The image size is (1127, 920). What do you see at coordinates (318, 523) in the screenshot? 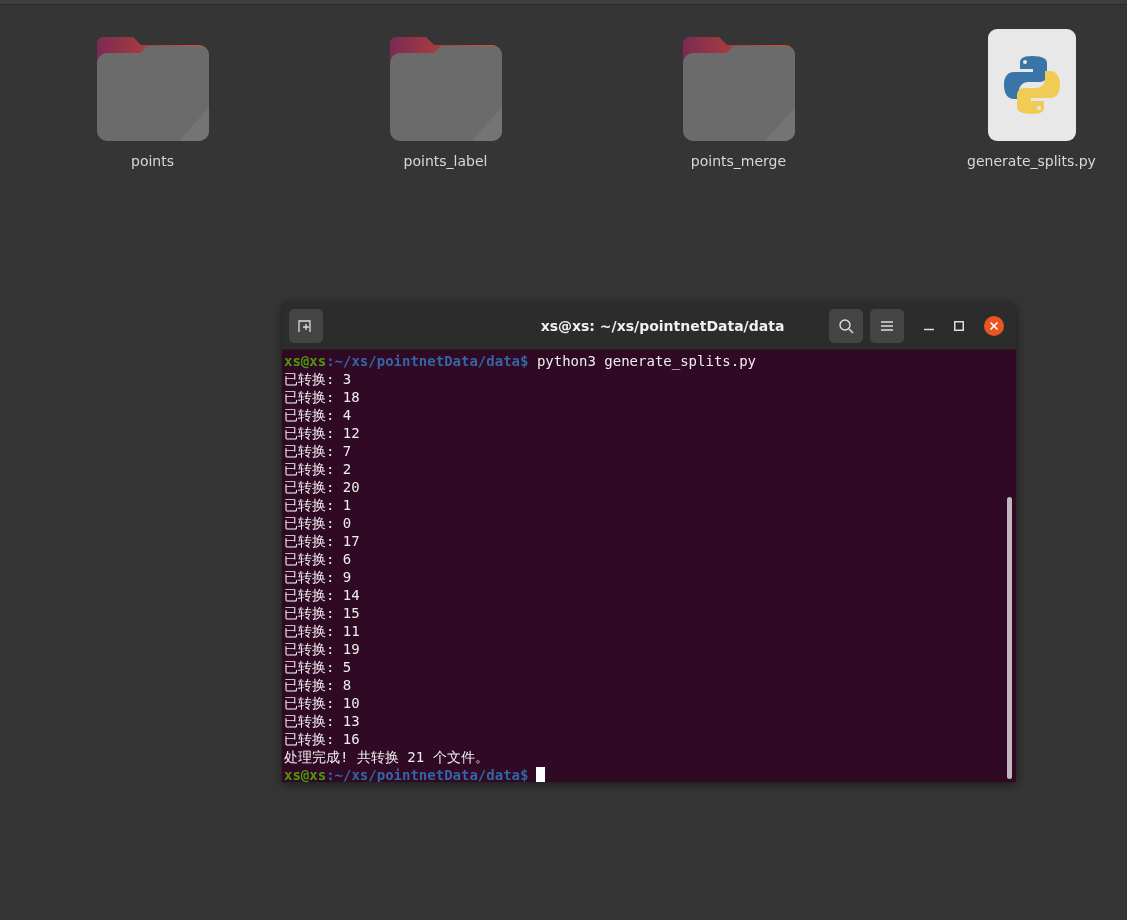
I see `output-line: 已转换: 0` at bounding box center [318, 523].